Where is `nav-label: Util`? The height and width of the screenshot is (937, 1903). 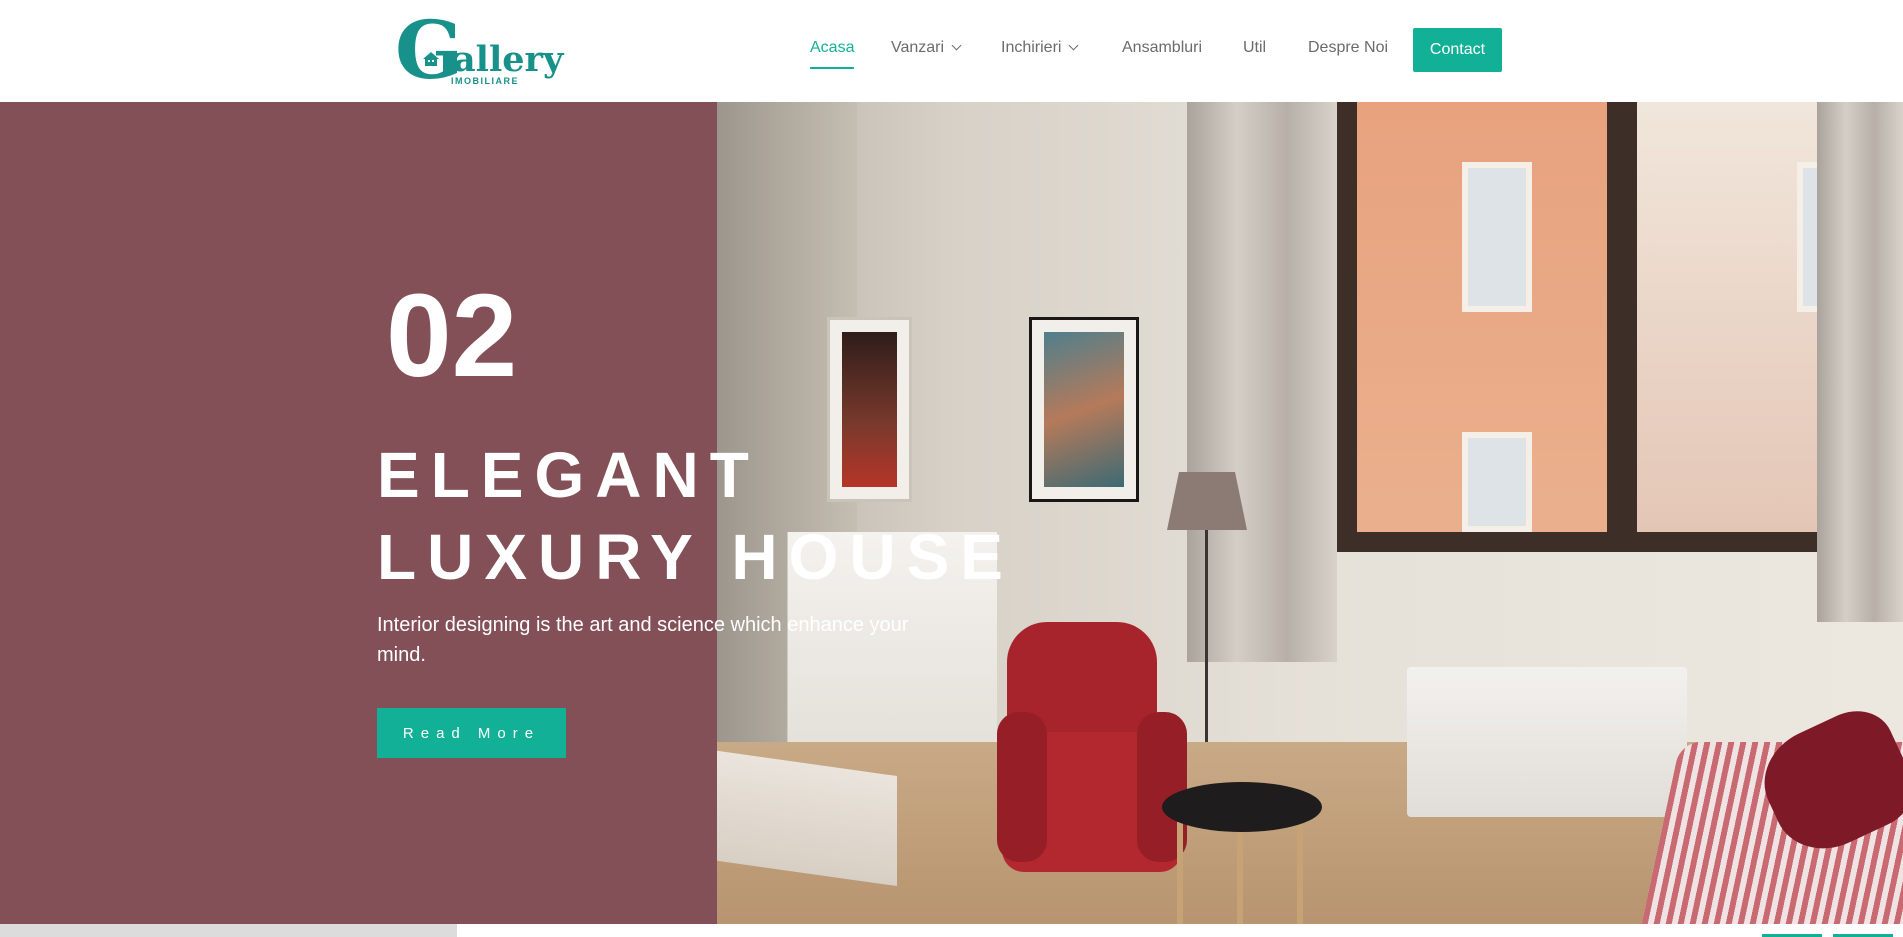
nav-label: Util is located at coordinates (1255, 47).